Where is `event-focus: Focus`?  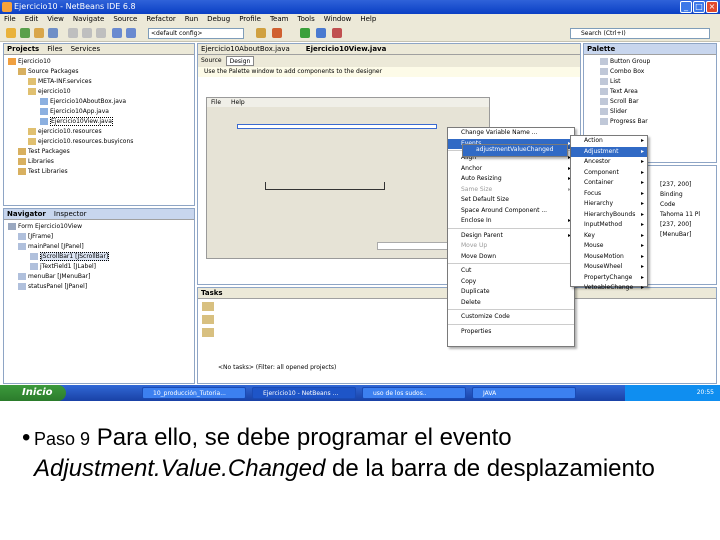
event-focus: Focus is located at coordinates (609, 194).